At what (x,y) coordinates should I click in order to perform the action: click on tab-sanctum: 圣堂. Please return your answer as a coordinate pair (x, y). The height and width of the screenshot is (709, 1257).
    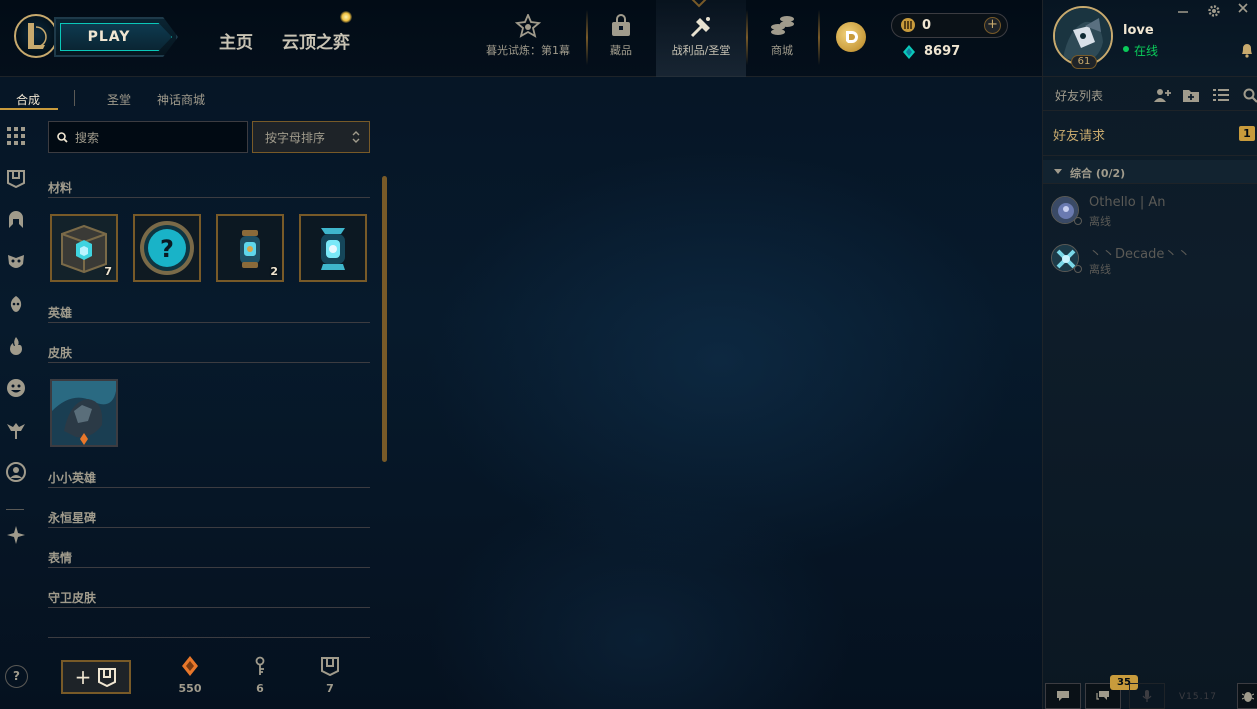
    Looking at the image, I should click on (119, 99).